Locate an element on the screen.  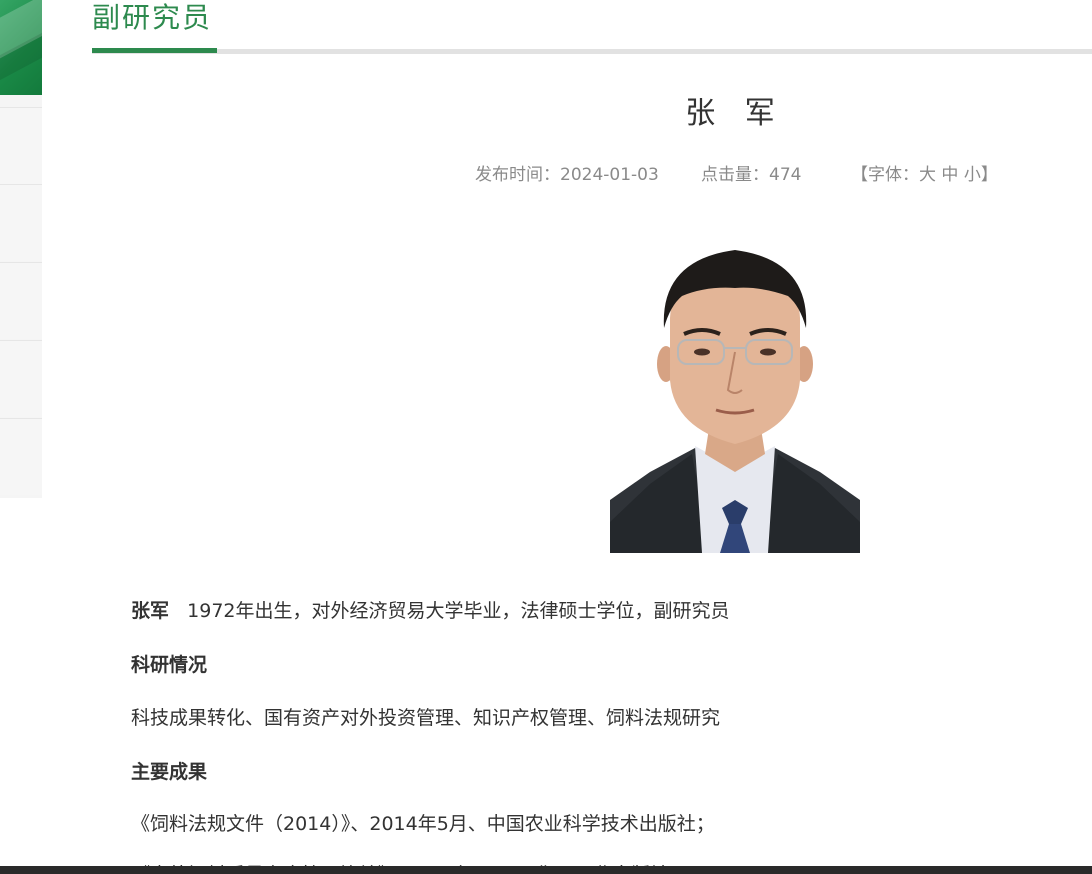
intro-paragraph: 张军 1972年出生，对外经济贸易大学毕业，法律硕士学位，副研究员 is located at coordinates (430, 609).